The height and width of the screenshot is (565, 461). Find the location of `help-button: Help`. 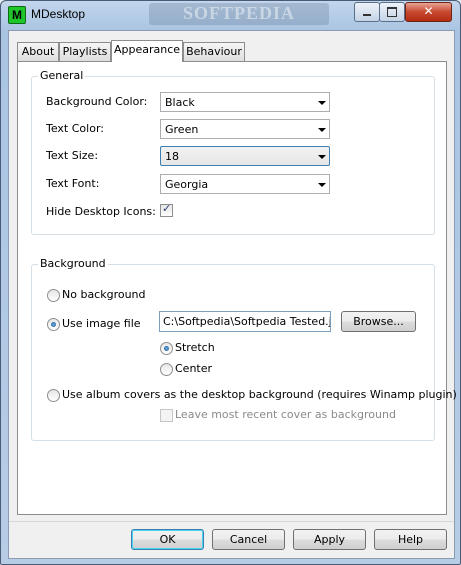

help-button: Help is located at coordinates (410, 539).